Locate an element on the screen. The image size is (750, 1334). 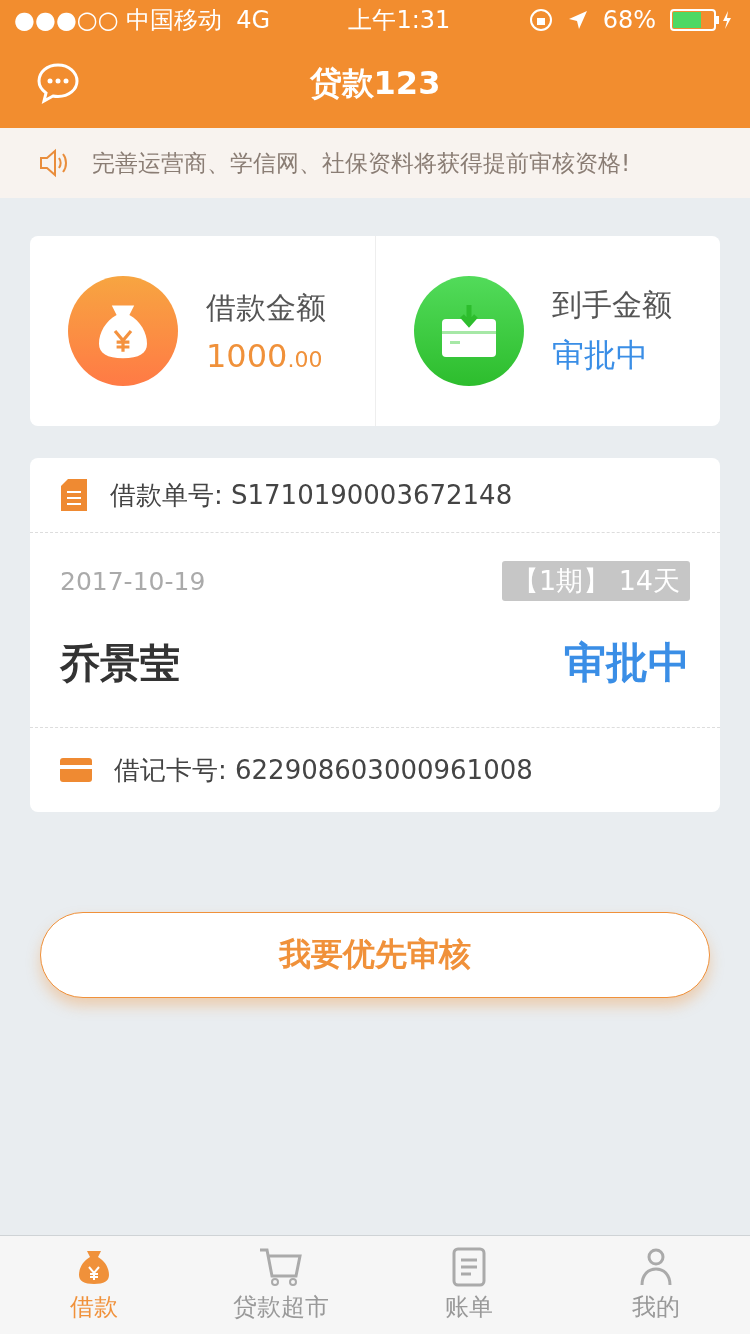
notice-text: 完善运营商、学信网、社保资料将获得提前审核资格! is located at coordinates (361, 163).